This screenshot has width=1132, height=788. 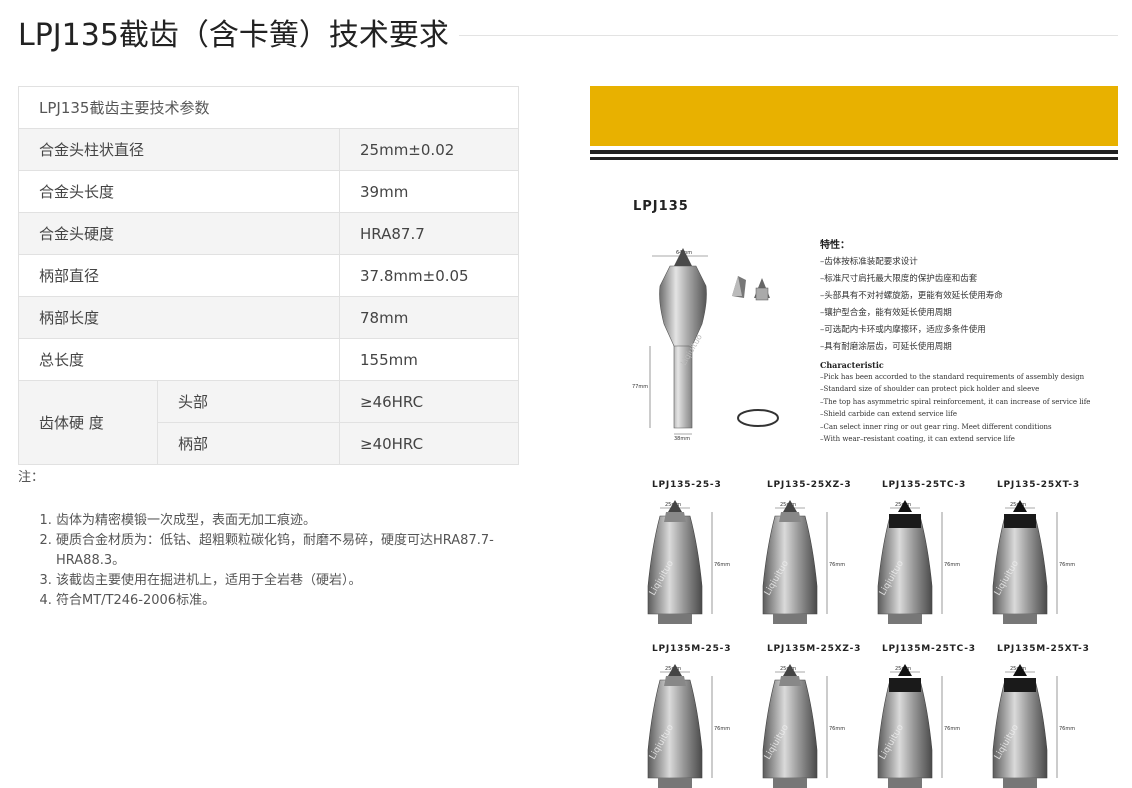 What do you see at coordinates (1038, 485) in the screenshot?
I see `variant-label: LPJ135-25XT-3` at bounding box center [1038, 485].